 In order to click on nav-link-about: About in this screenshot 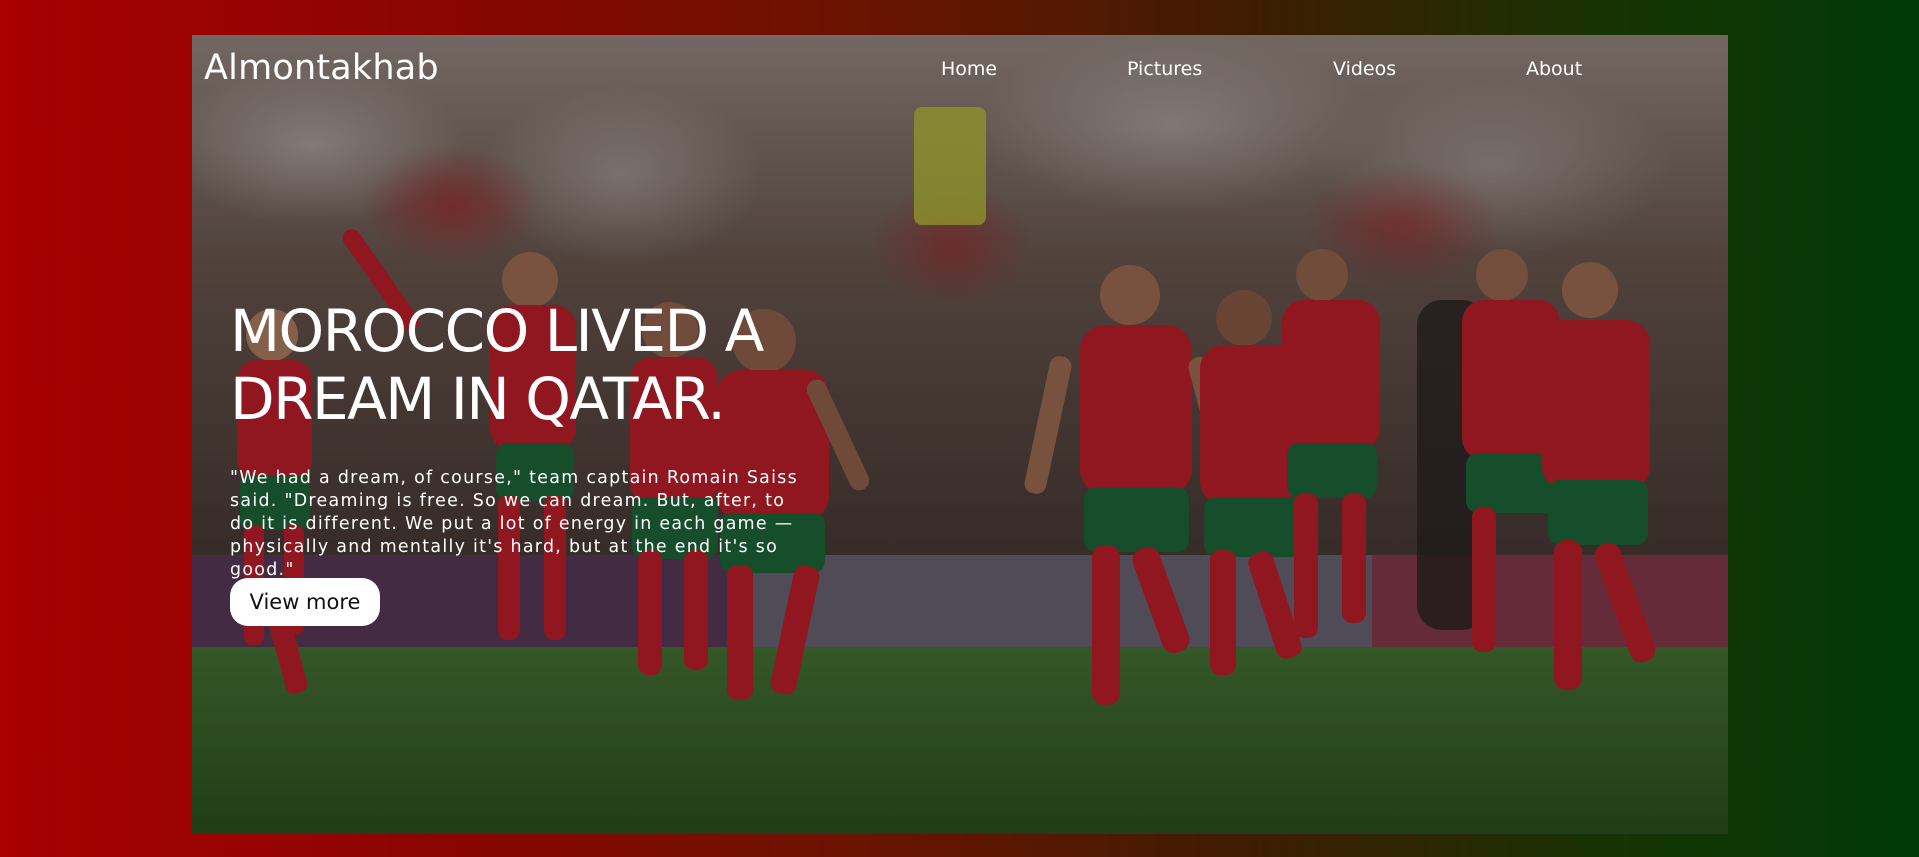, I will do `click(1554, 69)`.